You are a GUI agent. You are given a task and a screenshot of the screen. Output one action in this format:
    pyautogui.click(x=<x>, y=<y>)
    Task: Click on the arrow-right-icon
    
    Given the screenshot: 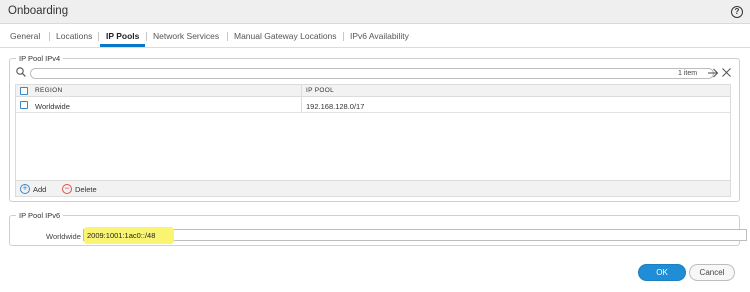 What is the action you would take?
    pyautogui.click(x=713, y=73)
    